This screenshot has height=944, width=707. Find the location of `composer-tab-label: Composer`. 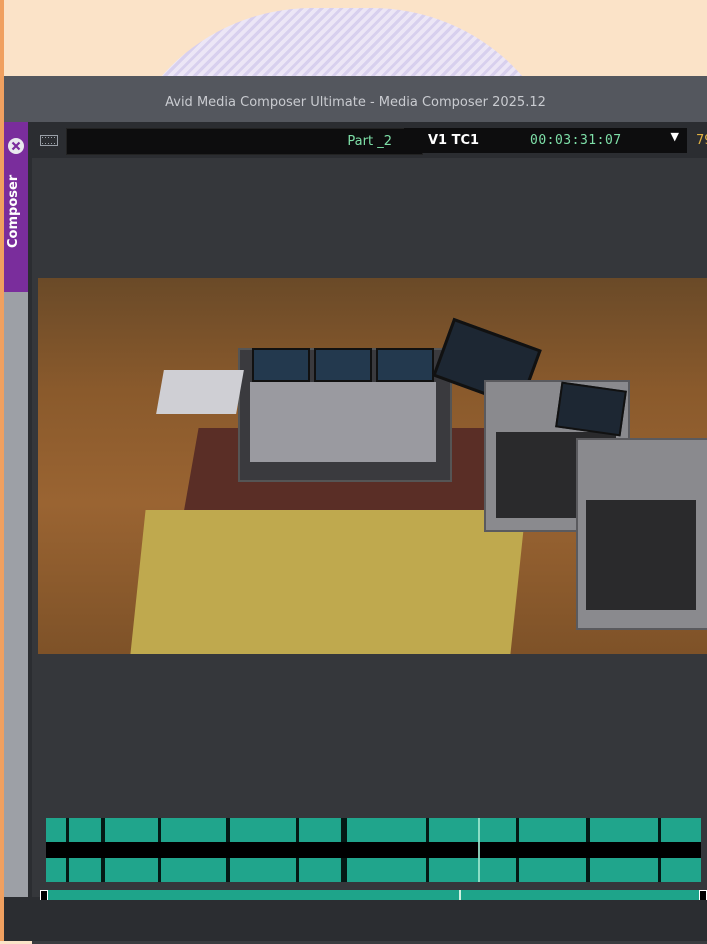

composer-tab-label: Composer is located at coordinates (13, 211).